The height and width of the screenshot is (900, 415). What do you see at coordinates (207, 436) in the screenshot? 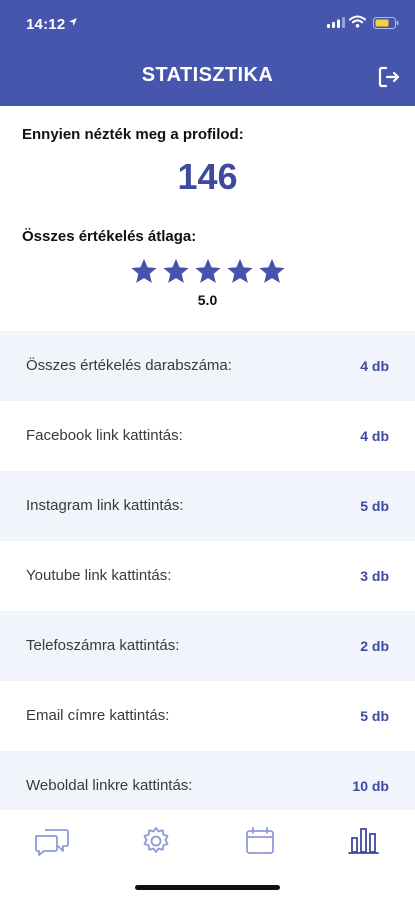
I see `stat-row-facebook: Facebook link kattintás: 4 db` at bounding box center [207, 436].